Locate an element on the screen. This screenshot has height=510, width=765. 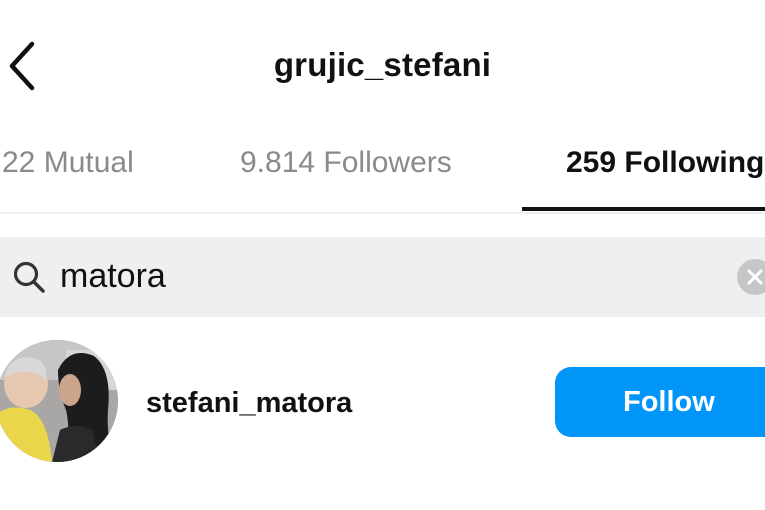
search-input is located at coordinates (380, 276).